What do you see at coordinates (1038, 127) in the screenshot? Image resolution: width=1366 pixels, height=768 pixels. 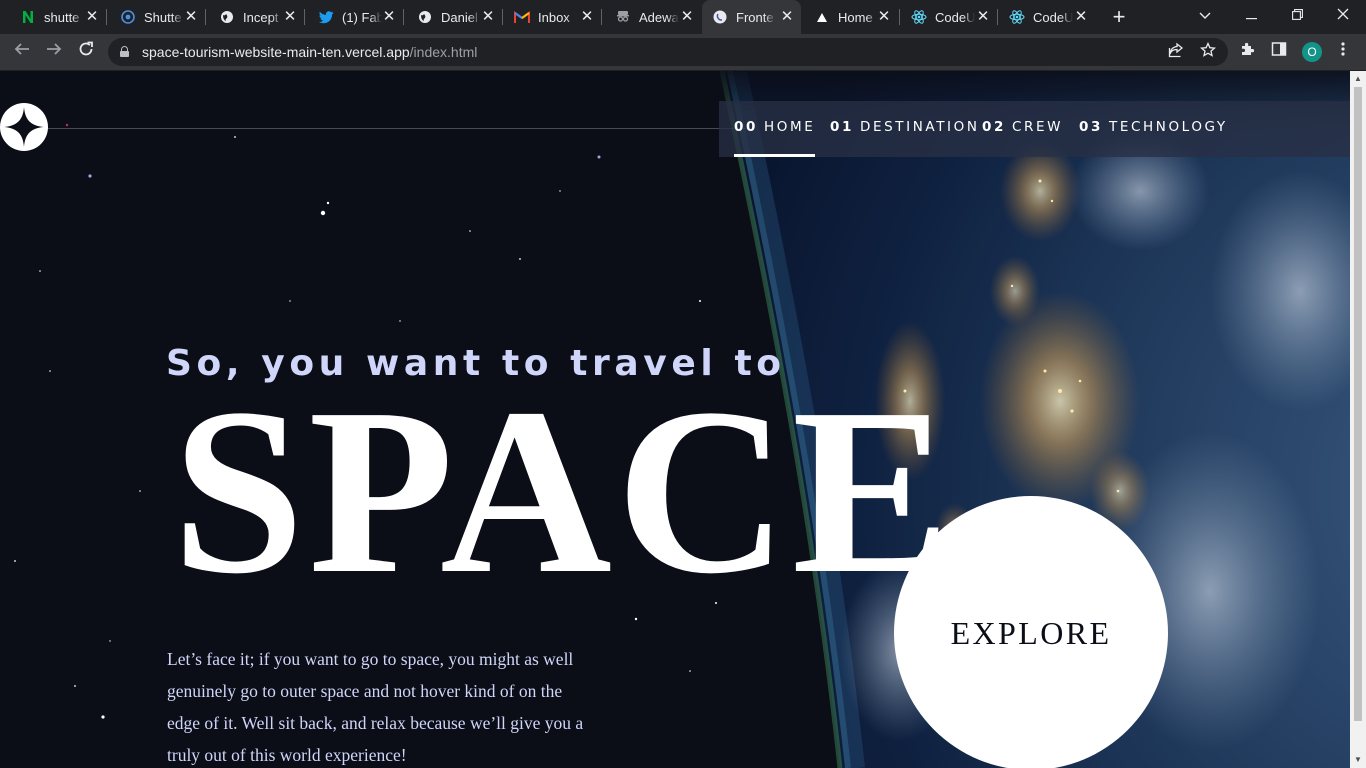 I see `nav-label: CREW` at bounding box center [1038, 127].